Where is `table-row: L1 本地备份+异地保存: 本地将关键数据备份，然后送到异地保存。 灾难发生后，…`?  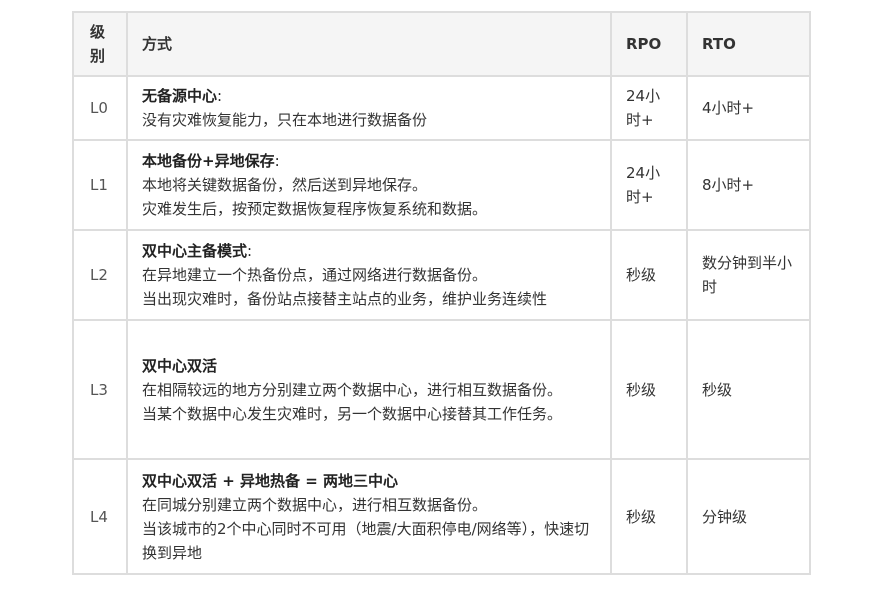
table-row: L1 本地备份+异地保存: 本地将关键数据备份，然后送到异地保存。 灾难发生后，… is located at coordinates (441, 185).